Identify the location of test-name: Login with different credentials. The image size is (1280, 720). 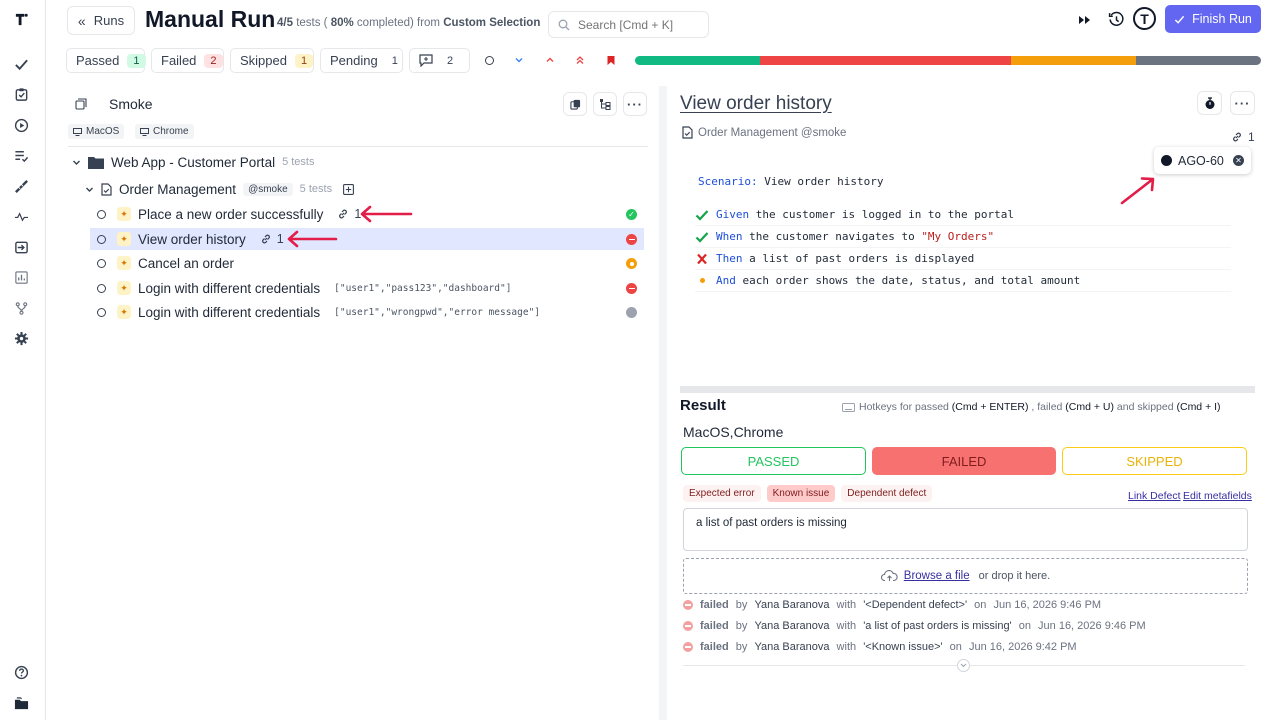
(229, 288).